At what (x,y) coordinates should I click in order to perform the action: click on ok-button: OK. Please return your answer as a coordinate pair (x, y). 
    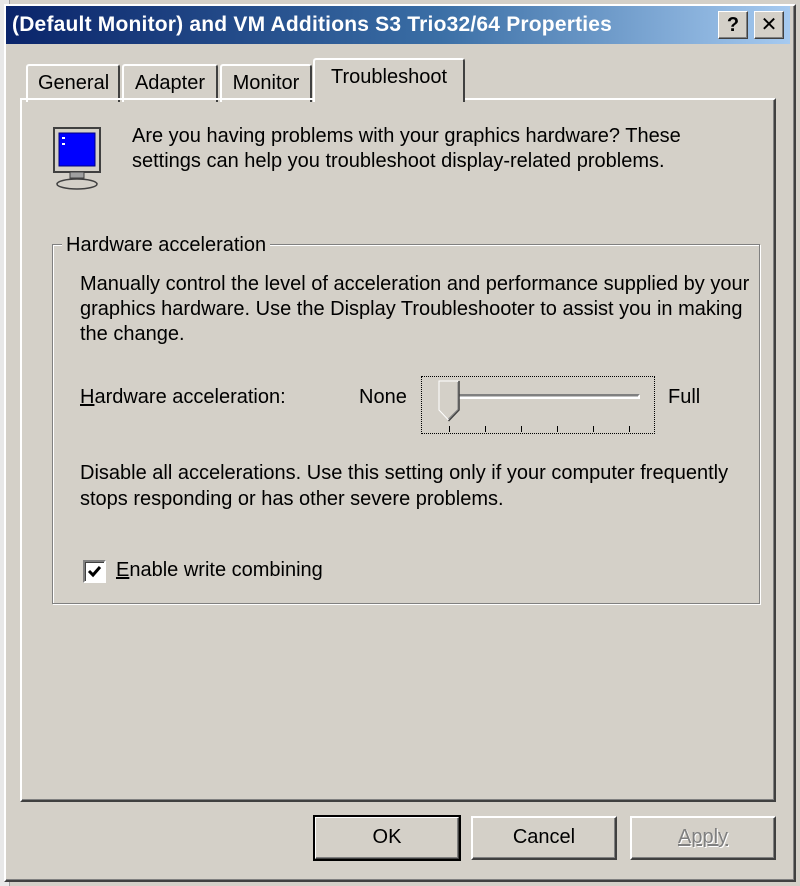
    Looking at the image, I should click on (387, 838).